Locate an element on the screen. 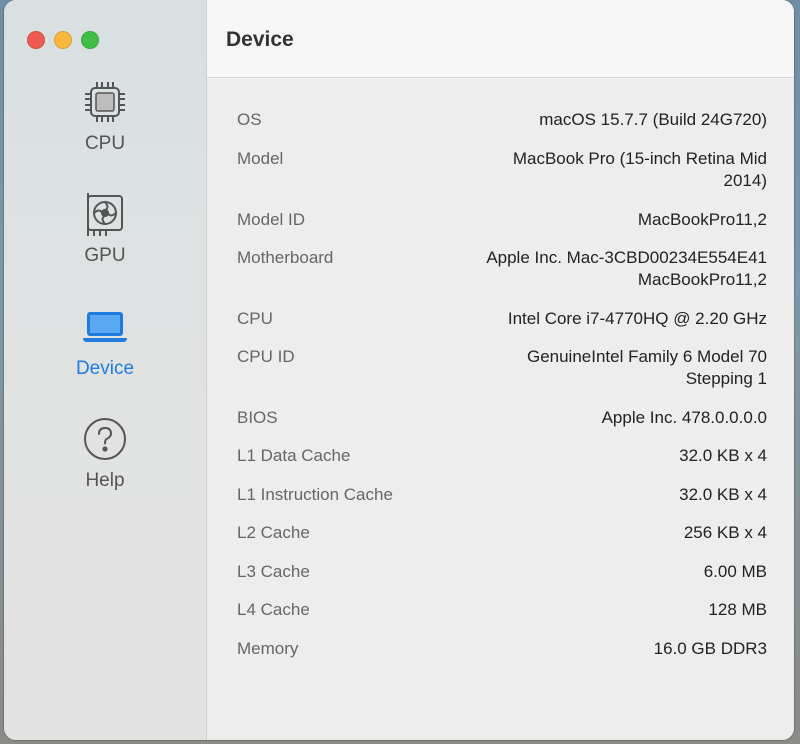 The height and width of the screenshot is (744, 800). info-row-cpu: CPU Intel Core i7-4770HQ @ 2.20 GHz is located at coordinates (502, 319).